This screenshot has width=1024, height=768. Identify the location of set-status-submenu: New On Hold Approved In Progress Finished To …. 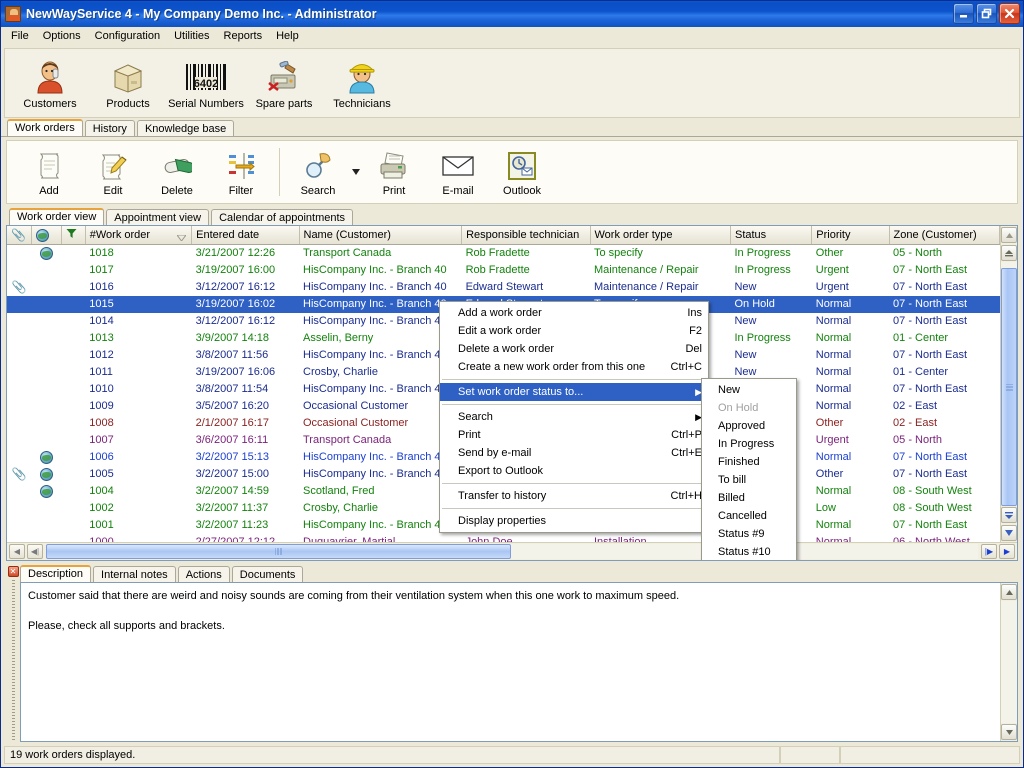
(749, 469).